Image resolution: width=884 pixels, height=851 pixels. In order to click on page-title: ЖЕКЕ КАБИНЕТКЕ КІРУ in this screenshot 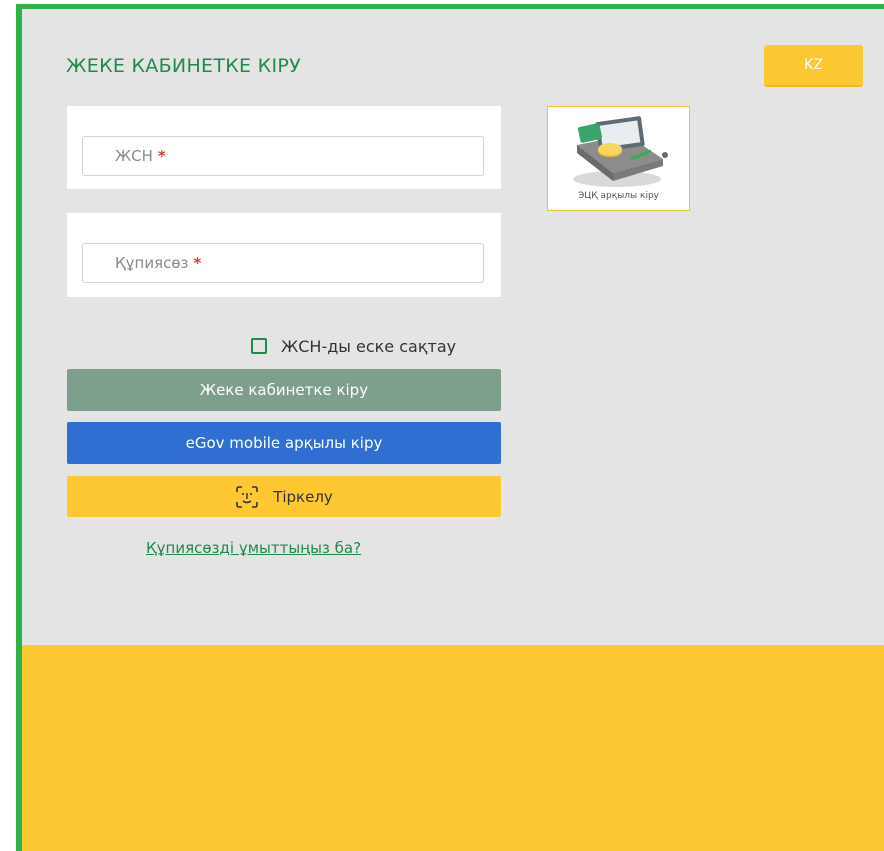, I will do `click(183, 66)`.